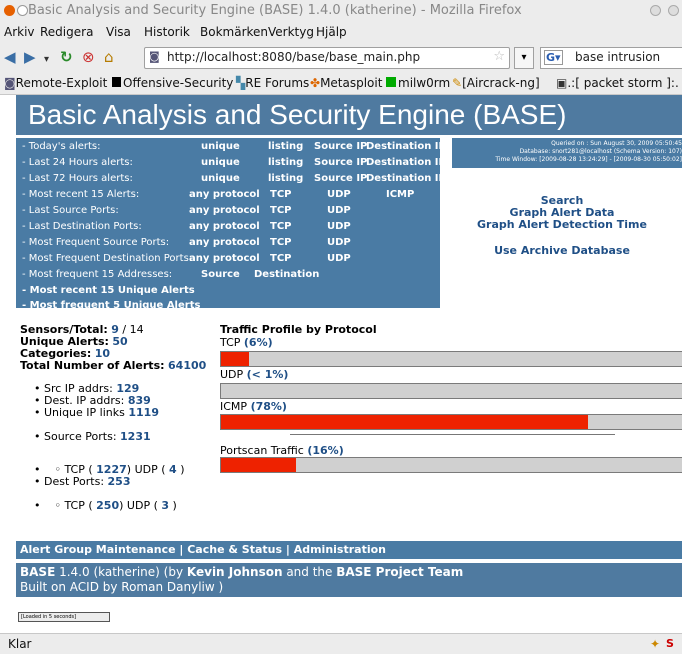  Describe the element at coordinates (66, 32) in the screenshot. I see `menu-redigera: Redigera` at that location.